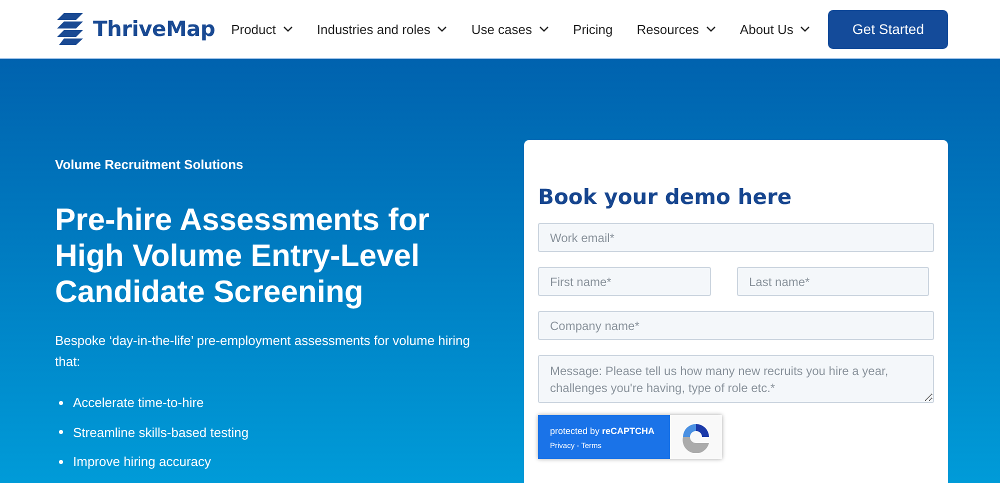 The image size is (1000, 483). Describe the element at coordinates (833, 281) in the screenshot. I see `input-field: Last name*` at that location.